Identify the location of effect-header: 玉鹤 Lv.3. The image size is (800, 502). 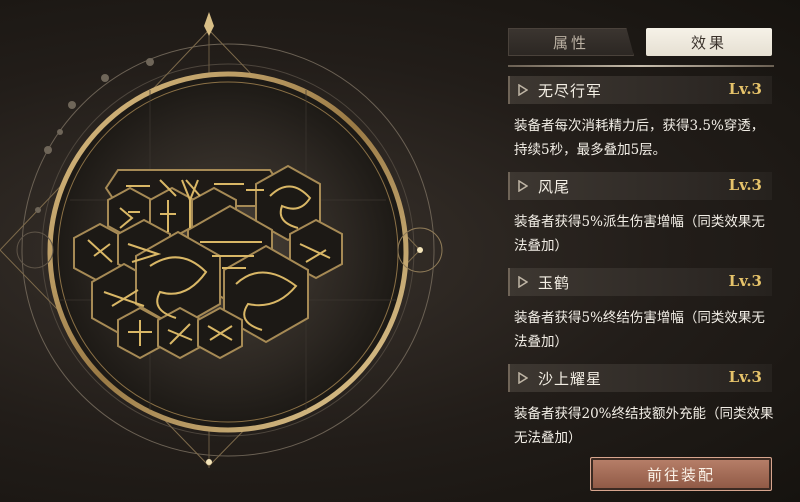
(640, 282).